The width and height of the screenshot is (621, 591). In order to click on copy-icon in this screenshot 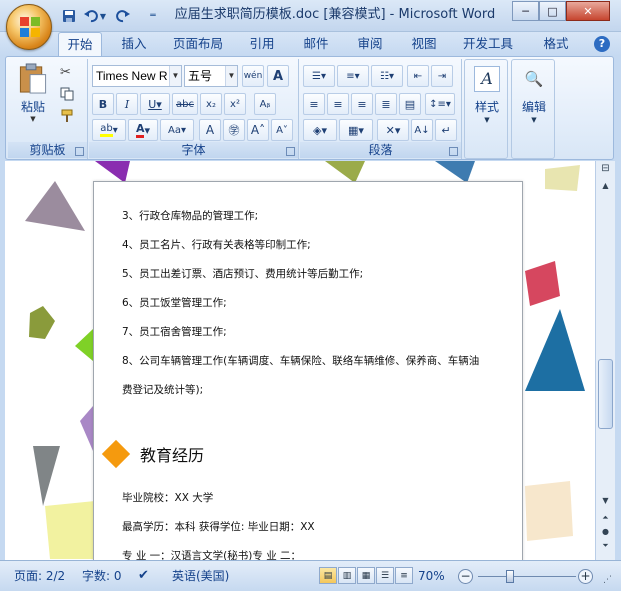, I will do `click(67, 94)`.